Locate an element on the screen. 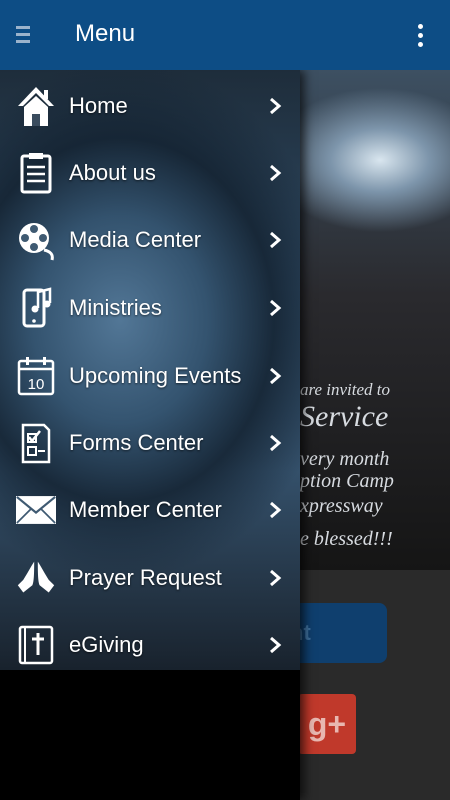  menu-item-label: Ministries is located at coordinates (115, 307).